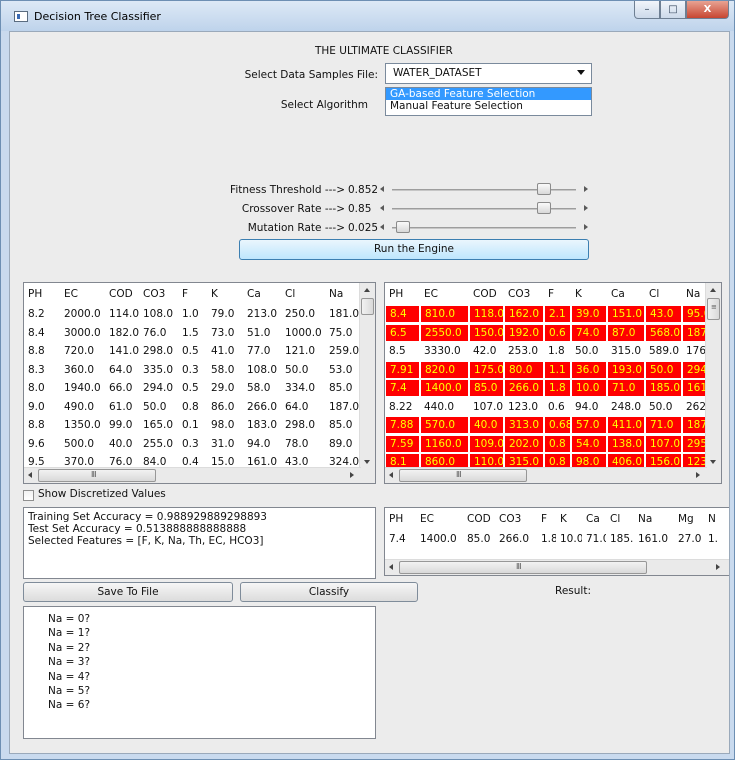 This screenshot has height=760, width=735. I want to click on table-cell: 315.0, so click(626, 351).